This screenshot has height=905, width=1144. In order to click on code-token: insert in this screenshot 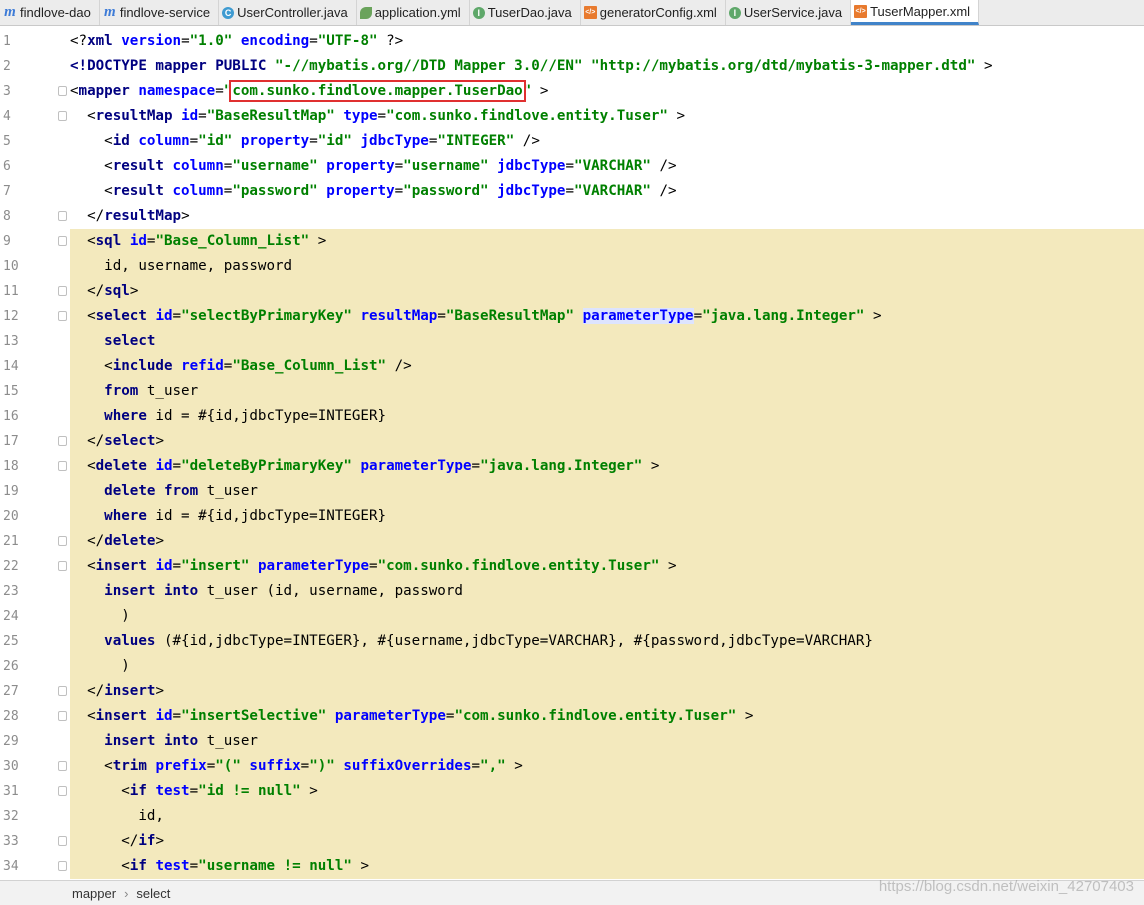, I will do `click(121, 716)`.